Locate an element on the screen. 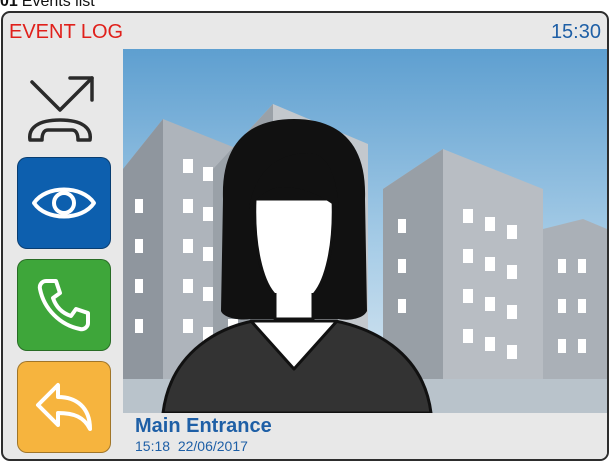 This screenshot has height=461, width=609. redirect-call-button is located at coordinates (60, 110).